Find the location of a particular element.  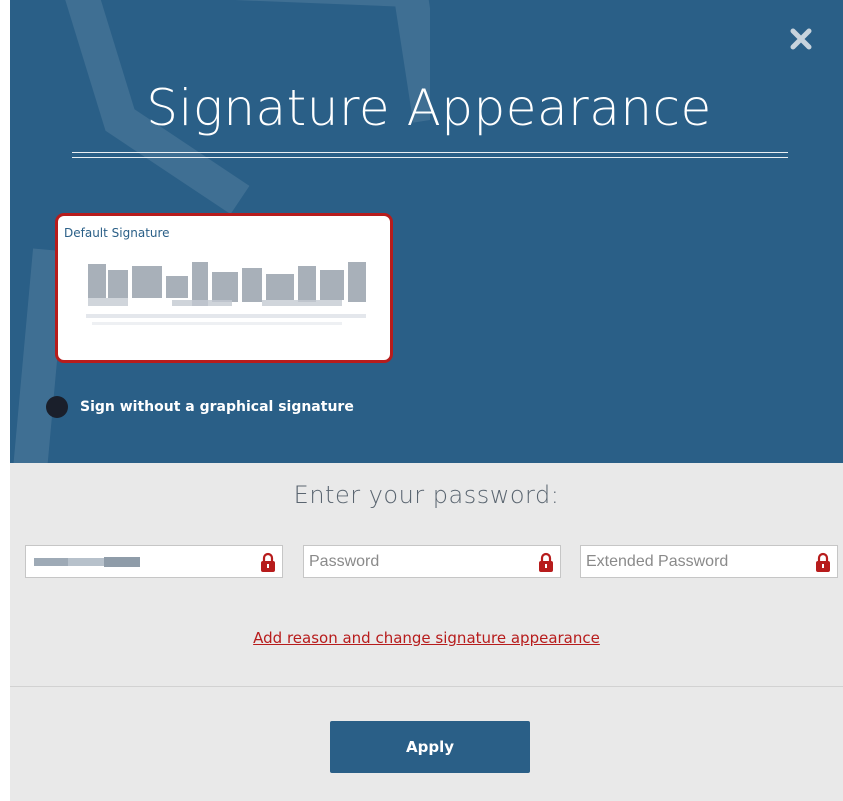

no-graphic-signature-option: Sign without a graphical signature is located at coordinates (200, 407).